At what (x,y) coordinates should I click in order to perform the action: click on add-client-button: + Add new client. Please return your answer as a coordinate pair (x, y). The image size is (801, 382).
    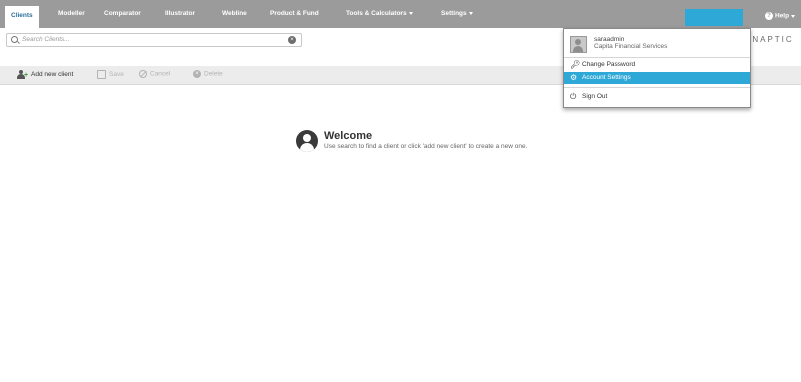
    Looking at the image, I should click on (44, 74).